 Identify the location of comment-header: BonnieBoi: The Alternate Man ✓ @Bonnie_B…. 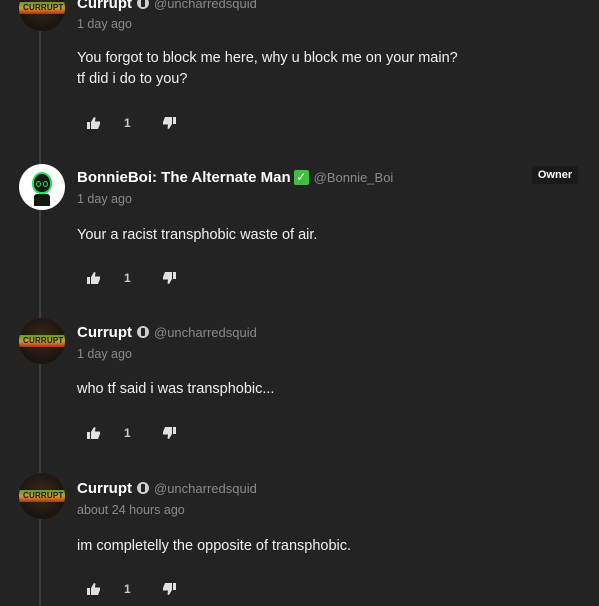
(235, 177).